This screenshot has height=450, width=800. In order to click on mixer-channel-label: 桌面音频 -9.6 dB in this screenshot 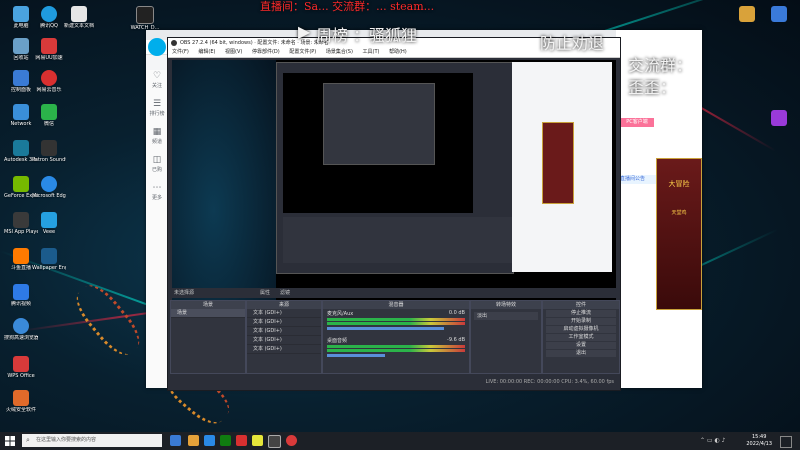, I will do `click(396, 340)`.